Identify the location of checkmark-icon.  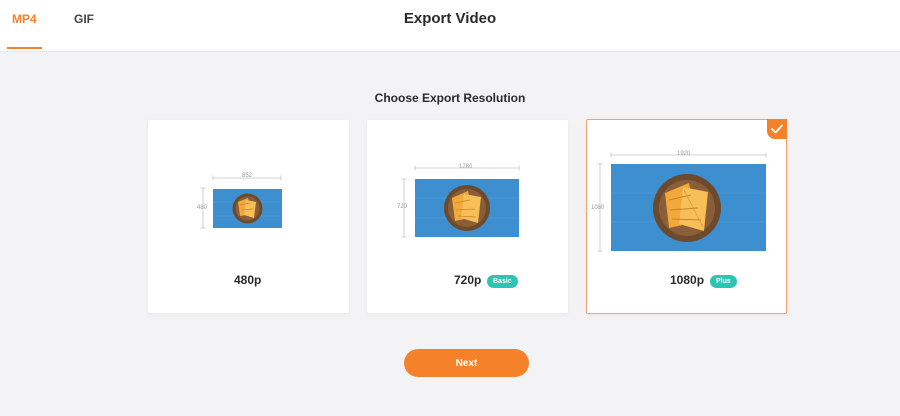
(777, 129).